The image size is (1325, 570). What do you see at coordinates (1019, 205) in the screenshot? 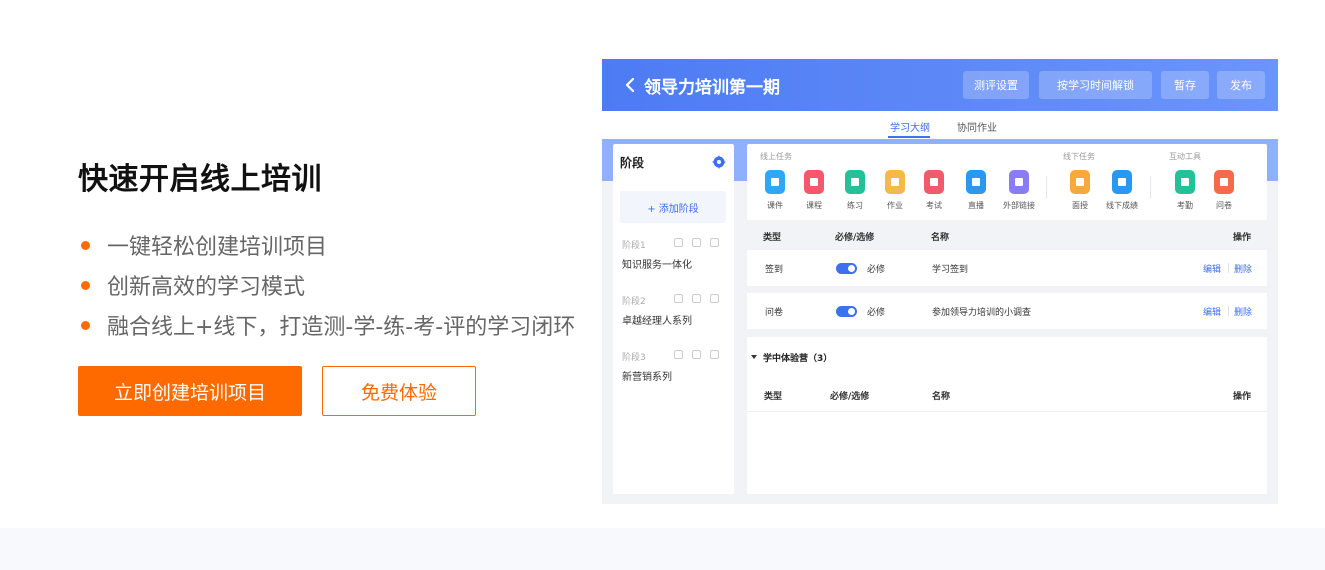
I see `tool-label: 外部链接` at bounding box center [1019, 205].